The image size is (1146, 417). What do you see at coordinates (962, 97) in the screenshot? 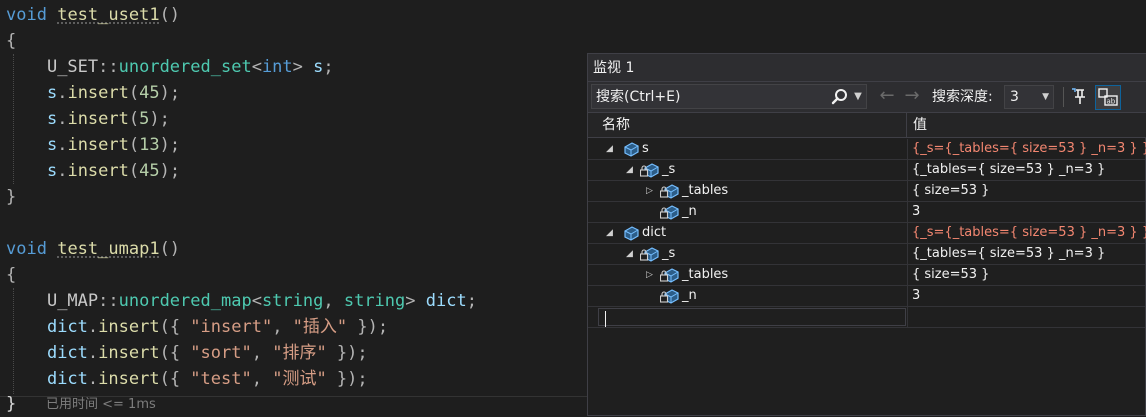
I see `search-depth-label: 搜索深度:` at bounding box center [962, 97].